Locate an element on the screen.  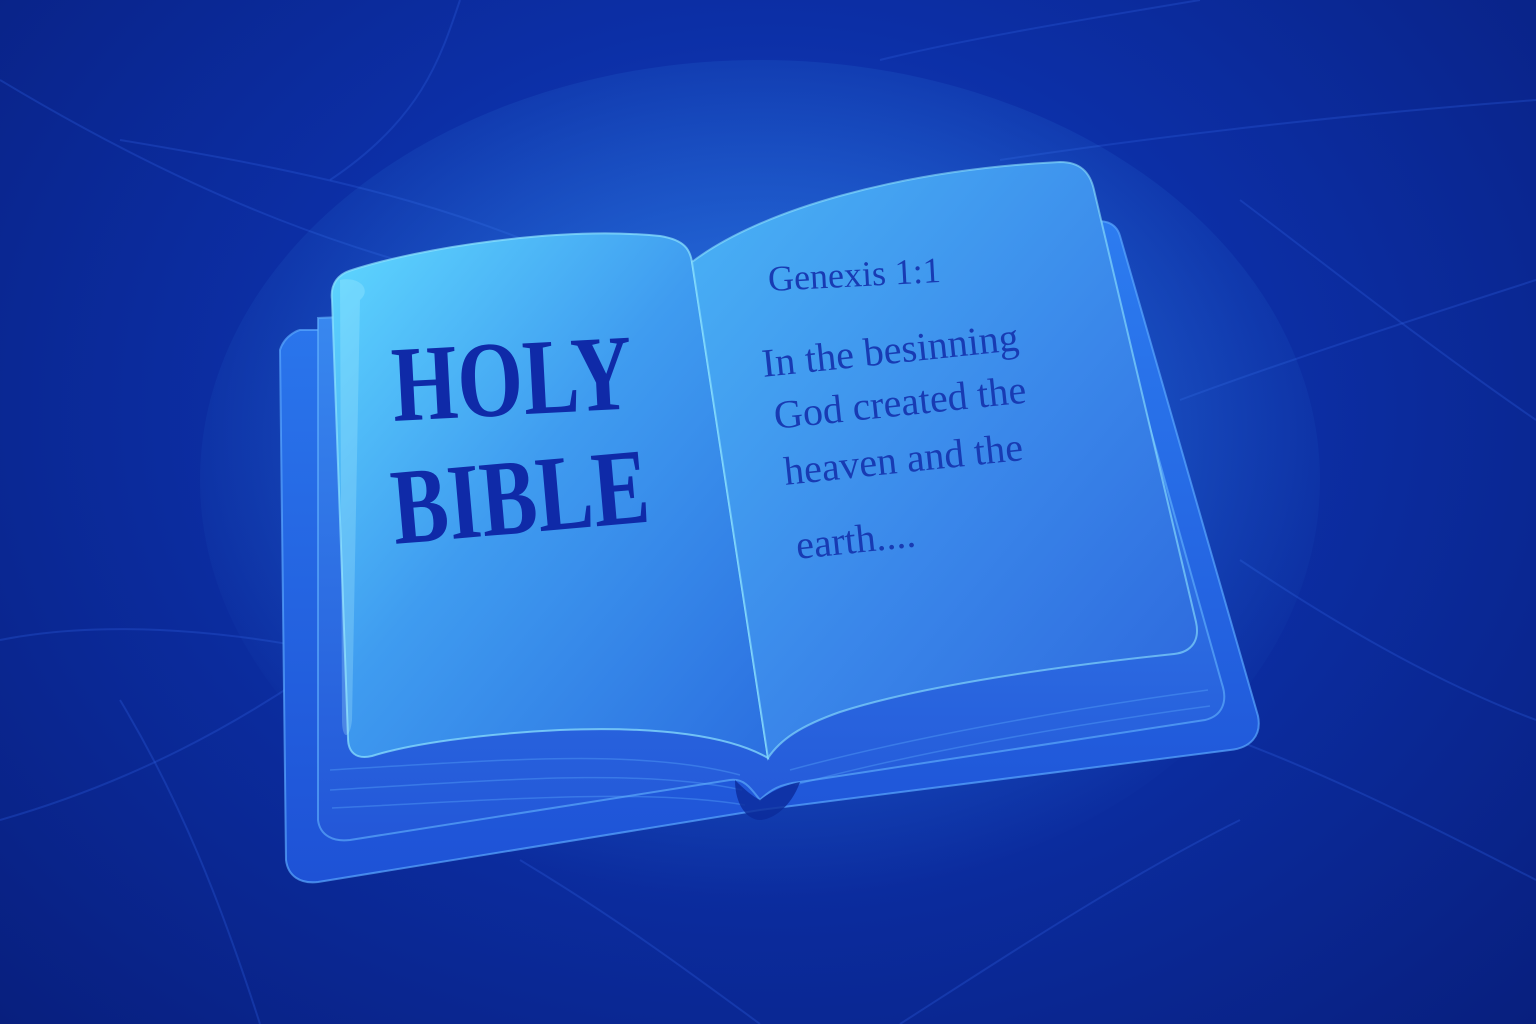
title-line-bible: BIBLE is located at coordinates (520, 497).